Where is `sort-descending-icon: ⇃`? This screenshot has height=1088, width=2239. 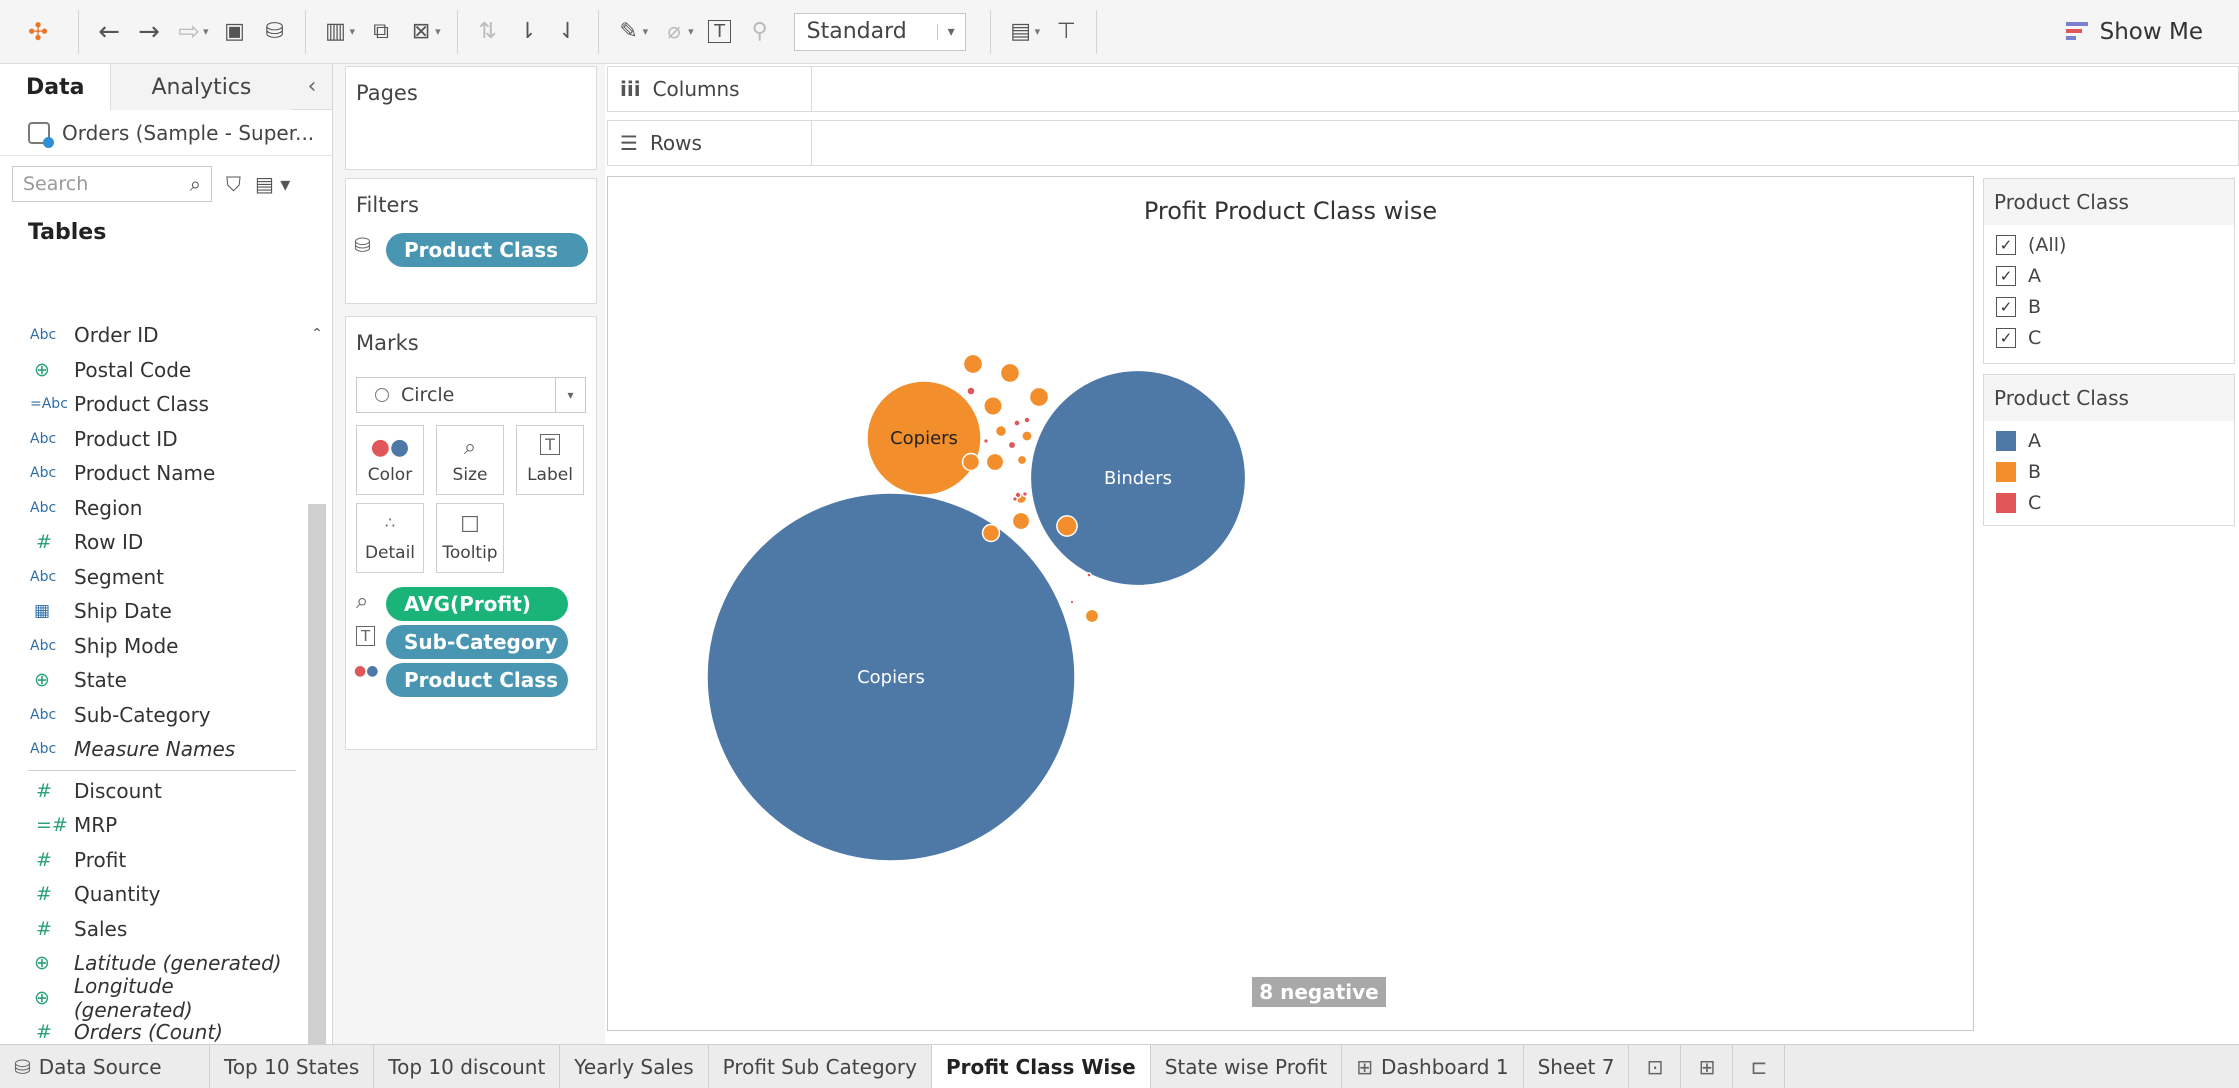
sort-descending-icon: ⇃ is located at coordinates (568, 32).